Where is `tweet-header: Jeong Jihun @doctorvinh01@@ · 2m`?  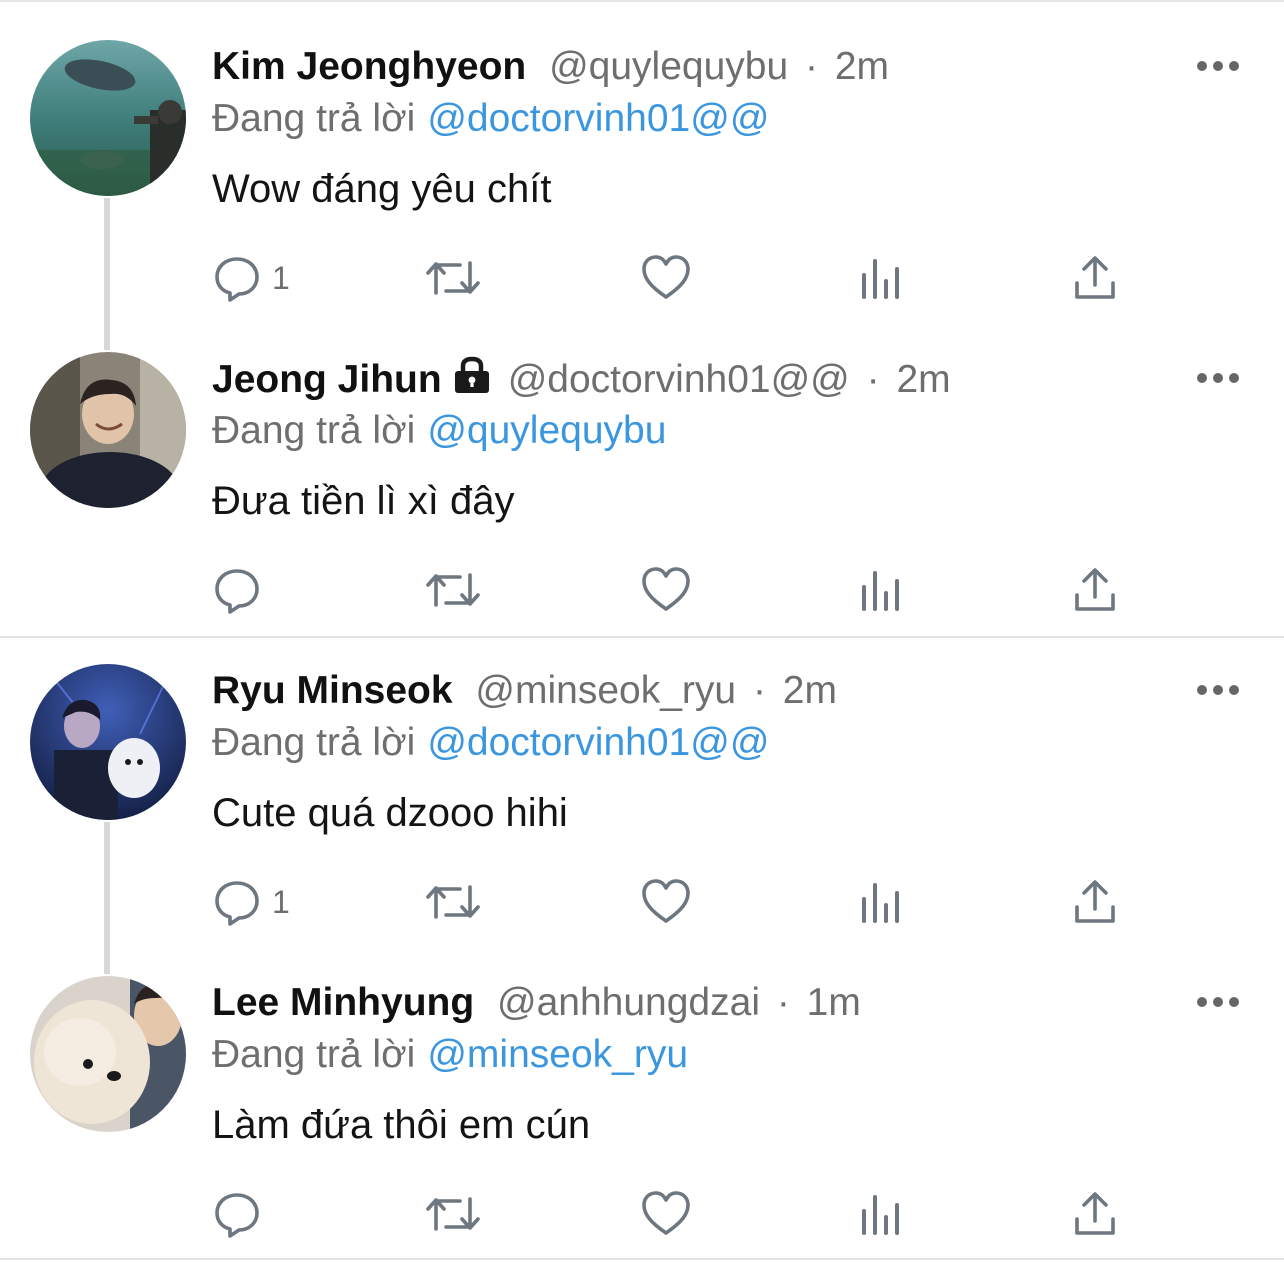
tweet-header: Jeong Jihun @doctorvinh01@@ · 2m is located at coordinates (581, 379).